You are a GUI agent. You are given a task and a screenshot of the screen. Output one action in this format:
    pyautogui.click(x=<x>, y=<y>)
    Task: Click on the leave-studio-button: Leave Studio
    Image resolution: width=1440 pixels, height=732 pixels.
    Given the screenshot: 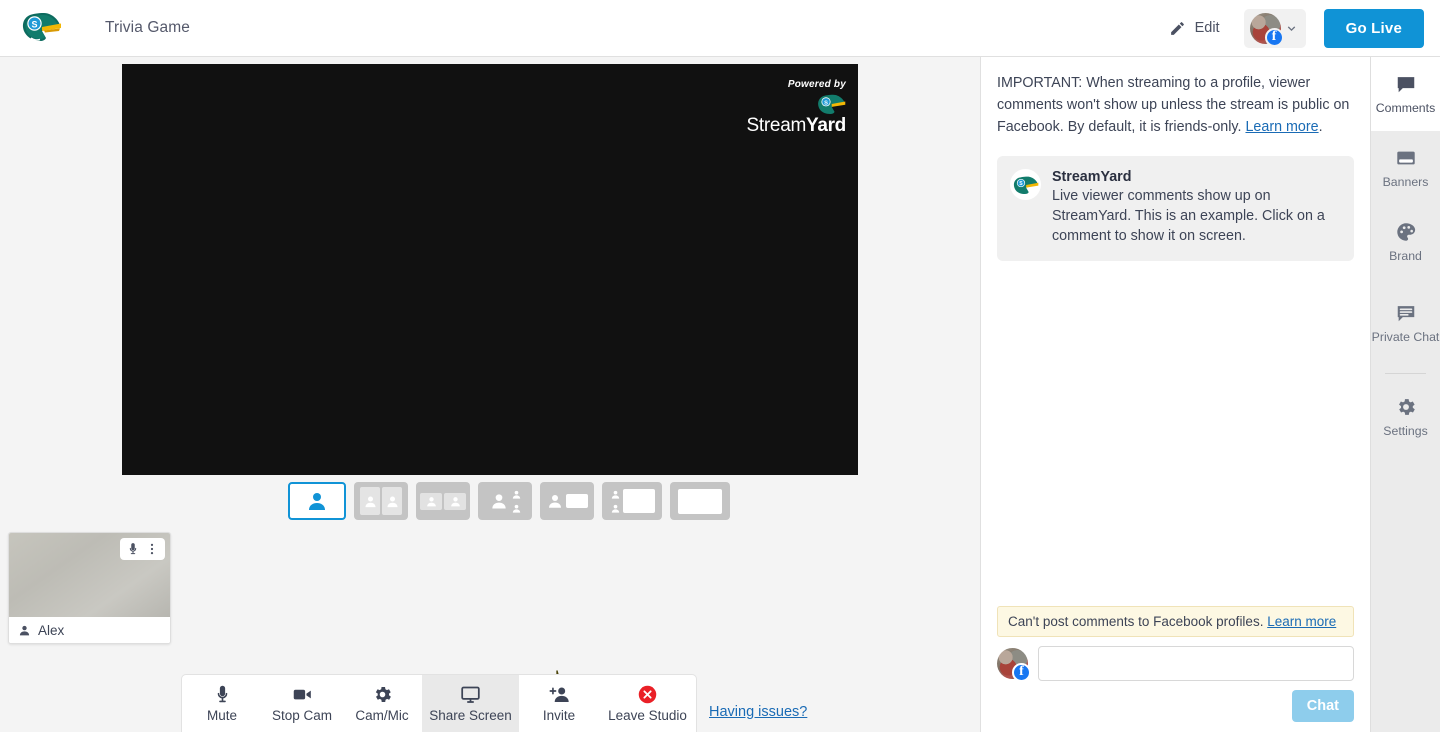 What is the action you would take?
    pyautogui.click(x=647, y=703)
    